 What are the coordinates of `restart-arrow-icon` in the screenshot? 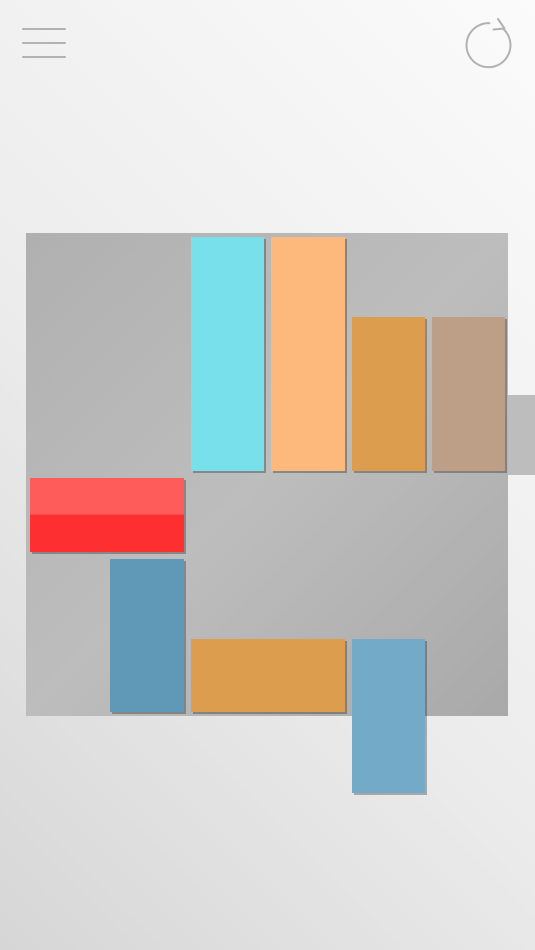 It's located at (488, 43).